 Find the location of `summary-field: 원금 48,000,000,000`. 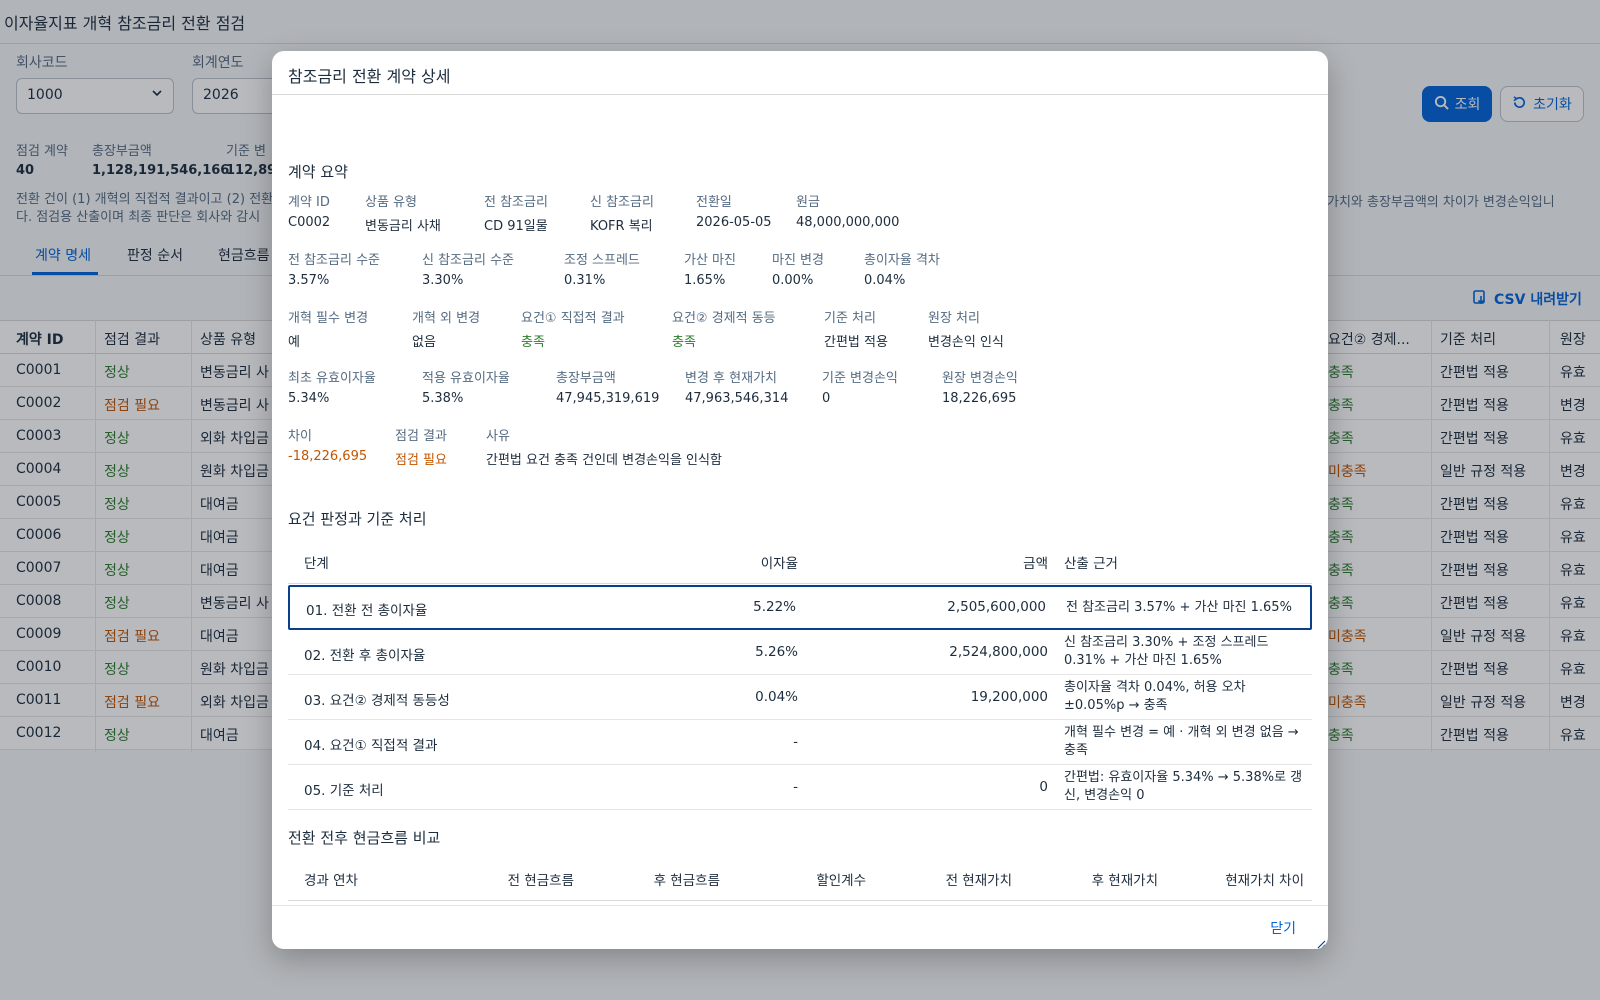

summary-field: 원금 48,000,000,000 is located at coordinates (847, 210).